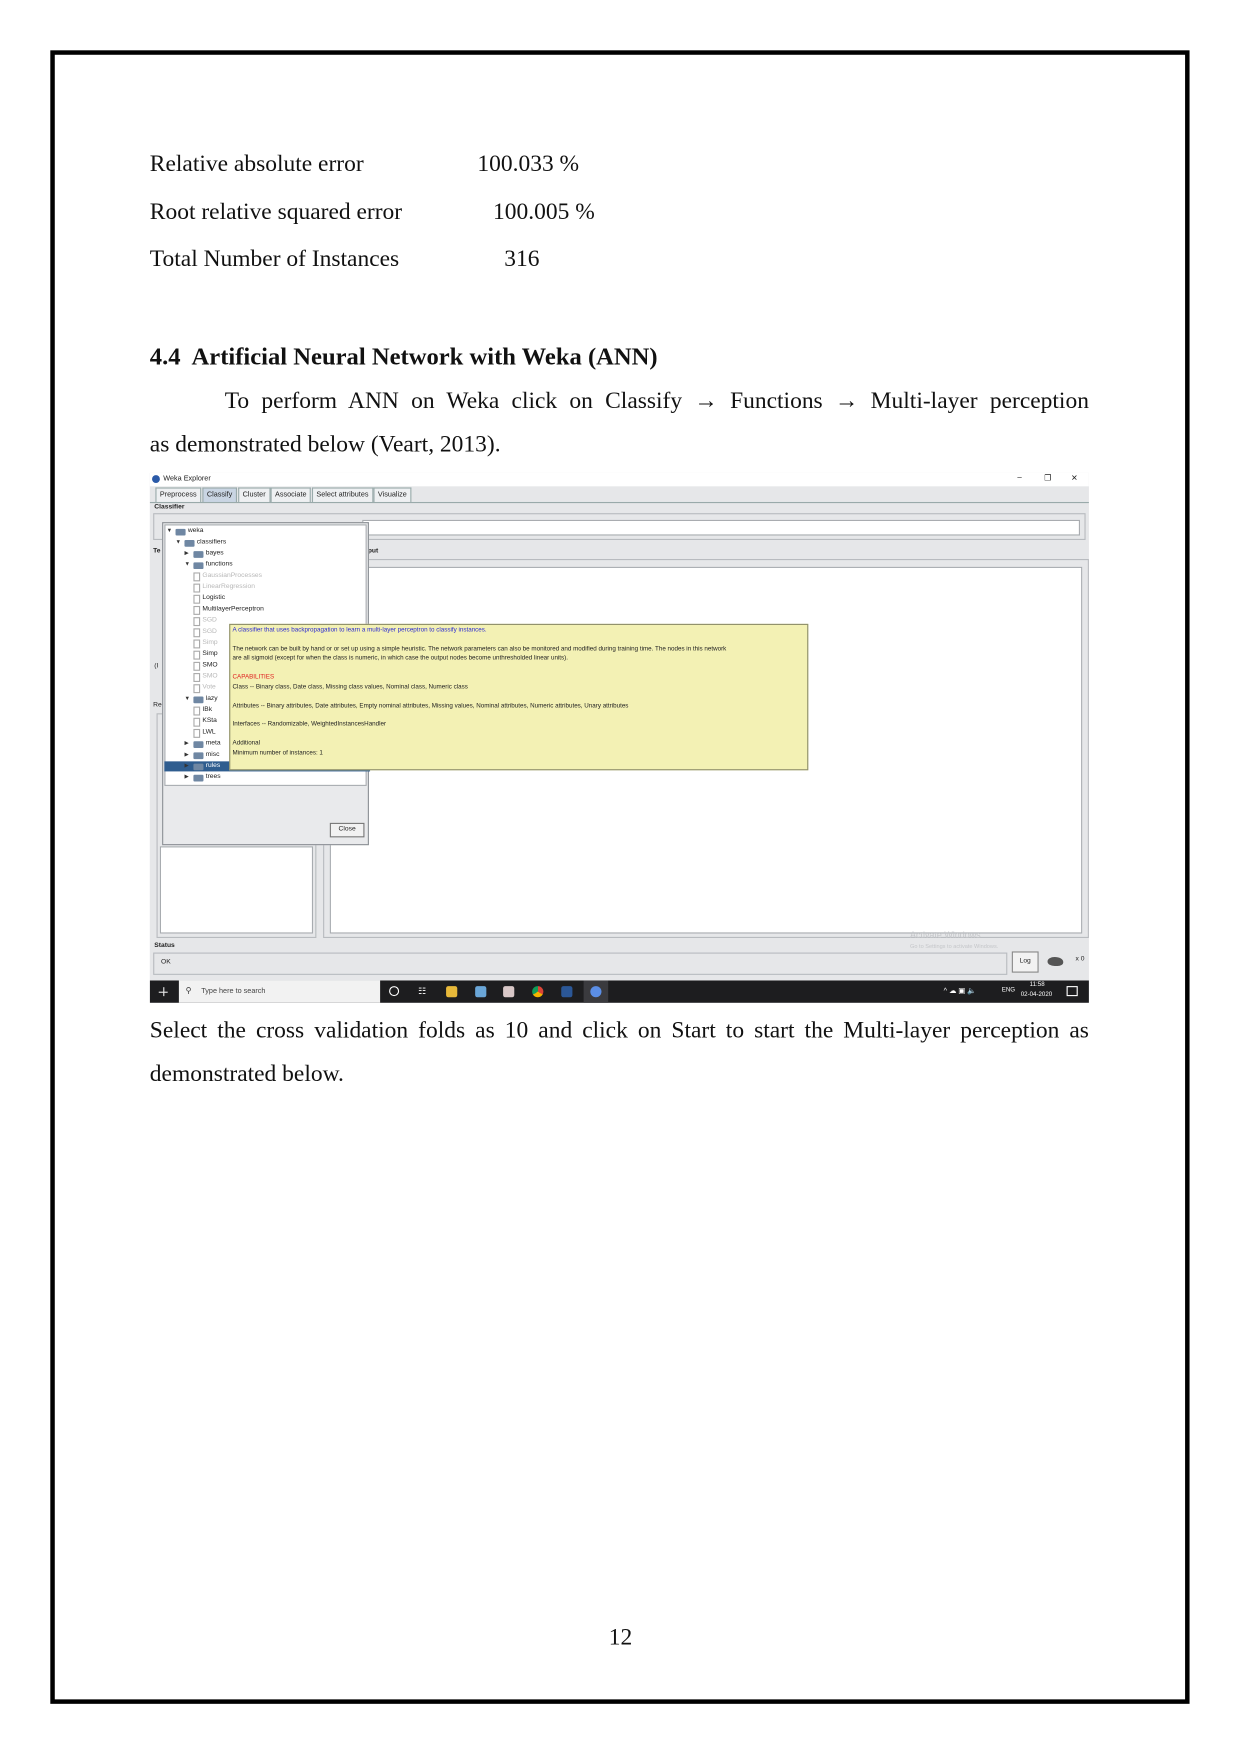 The width and height of the screenshot is (1241, 1754). What do you see at coordinates (954, 947) in the screenshot?
I see `activate-windows-hint: Go to Settings to activate Windows.` at bounding box center [954, 947].